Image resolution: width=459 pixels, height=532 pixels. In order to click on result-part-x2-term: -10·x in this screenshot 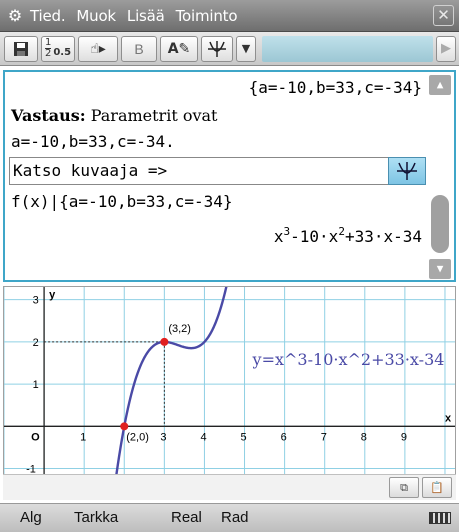, I will do `click(314, 236)`.